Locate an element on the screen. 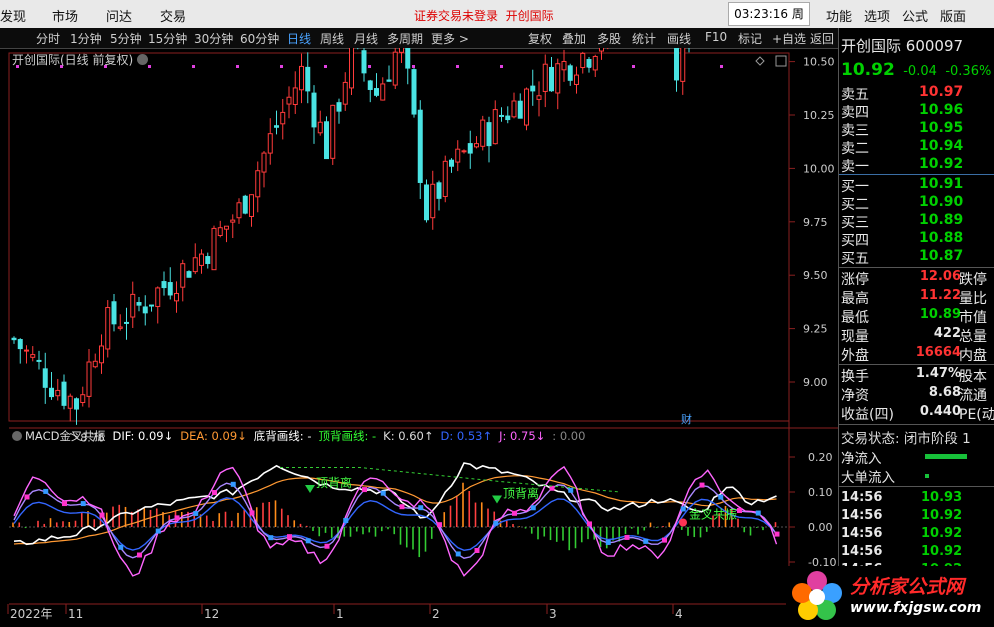 The height and width of the screenshot is (627, 994). btn-multi-stock: 多股 is located at coordinates (609, 38).